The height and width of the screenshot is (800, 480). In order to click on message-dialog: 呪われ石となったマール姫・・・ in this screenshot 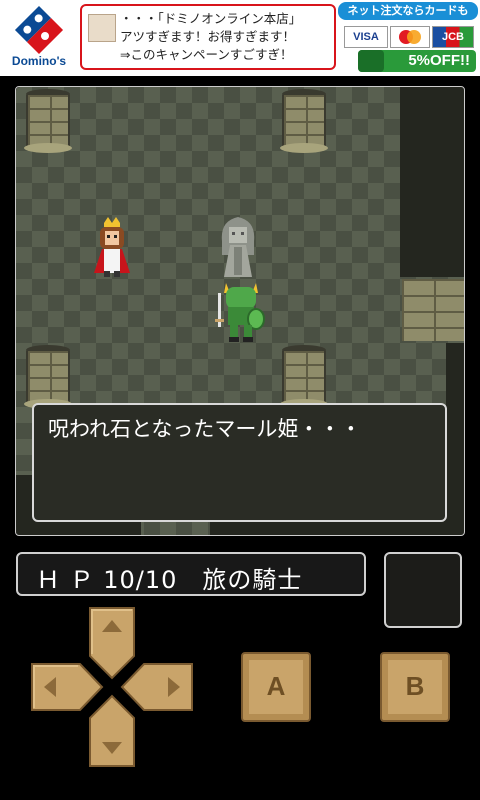, I will do `click(239, 462)`.